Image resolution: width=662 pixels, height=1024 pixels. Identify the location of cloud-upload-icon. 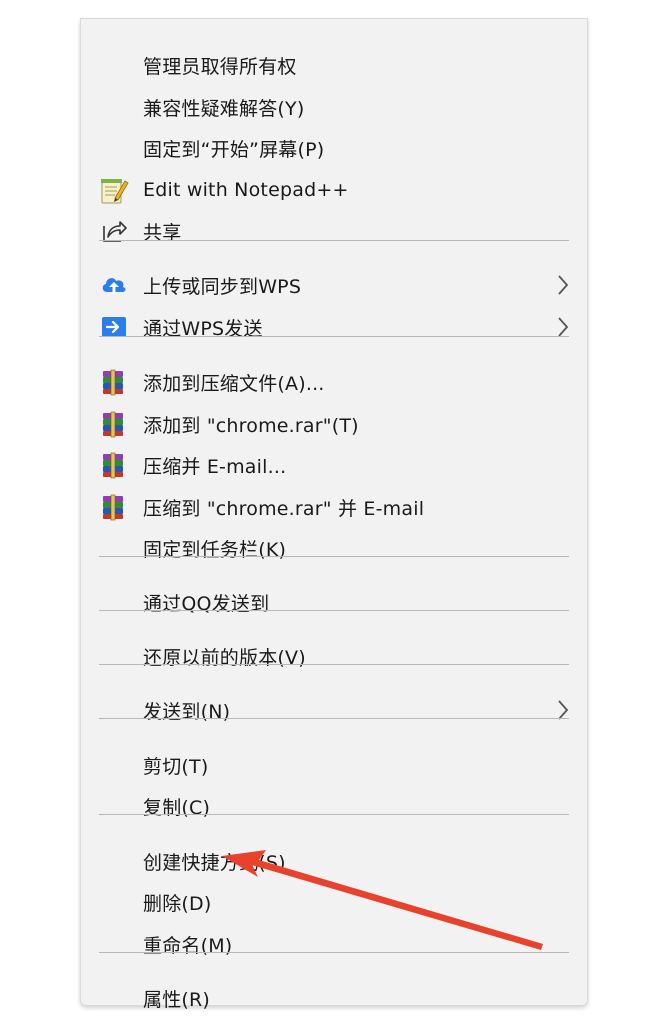
(114, 285).